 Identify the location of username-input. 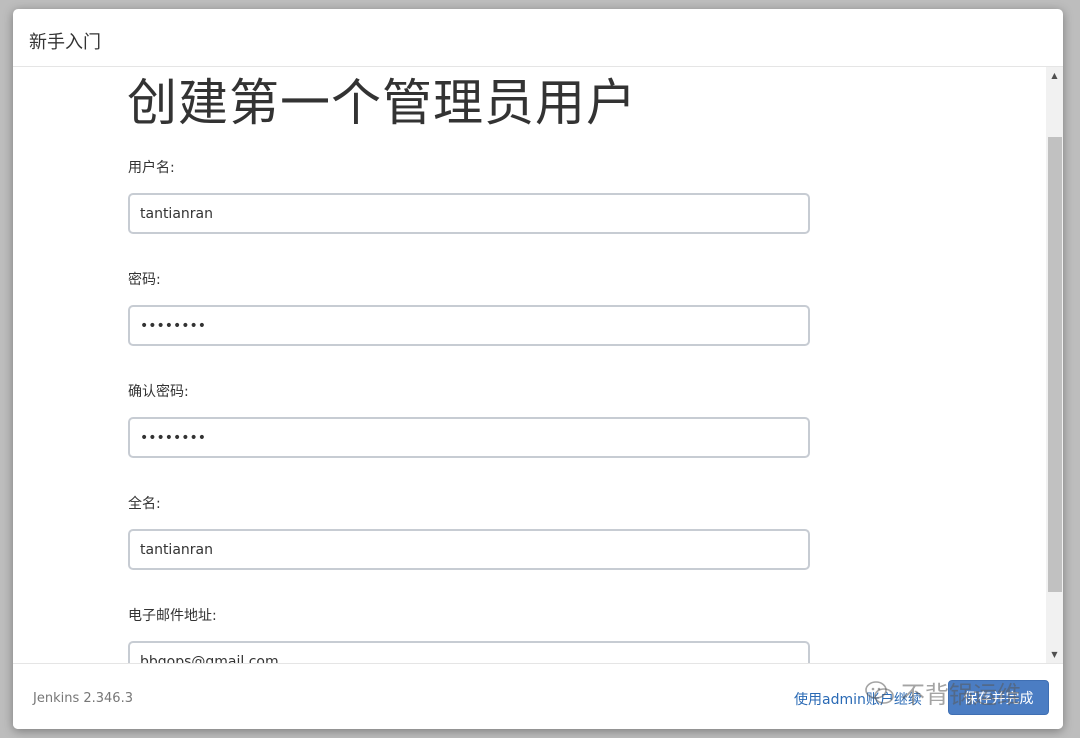
(469, 213).